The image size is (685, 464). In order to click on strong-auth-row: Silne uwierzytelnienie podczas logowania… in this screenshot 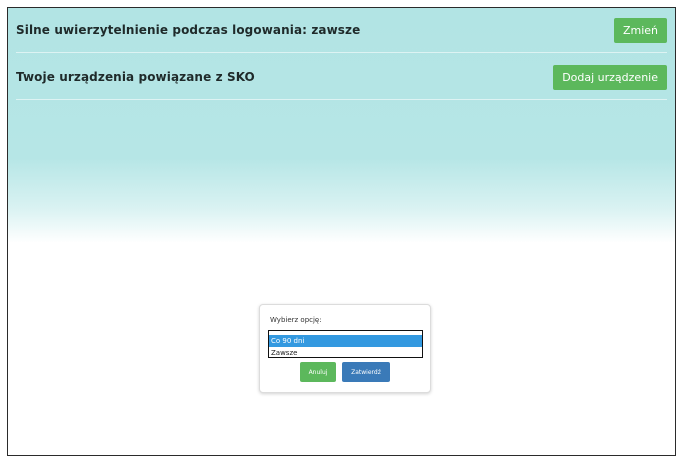, I will do `click(341, 30)`.